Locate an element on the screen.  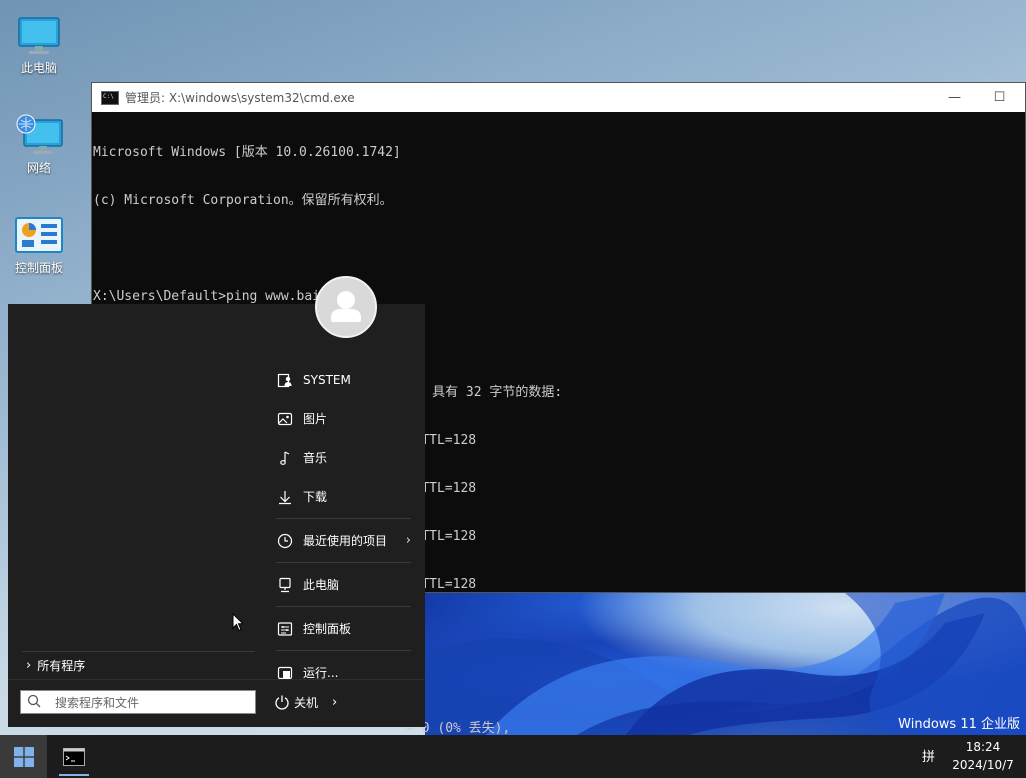
maximize-button: ☐ is located at coordinates (999, 97).